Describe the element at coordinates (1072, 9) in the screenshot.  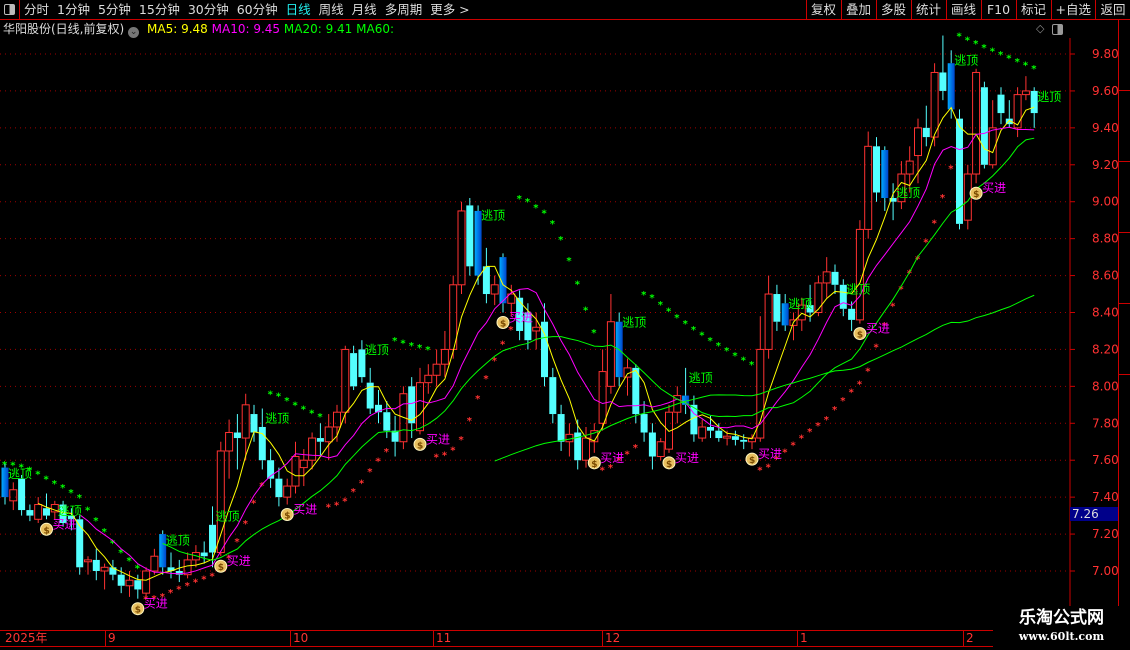
I see `toolbar-button: +自选` at that location.